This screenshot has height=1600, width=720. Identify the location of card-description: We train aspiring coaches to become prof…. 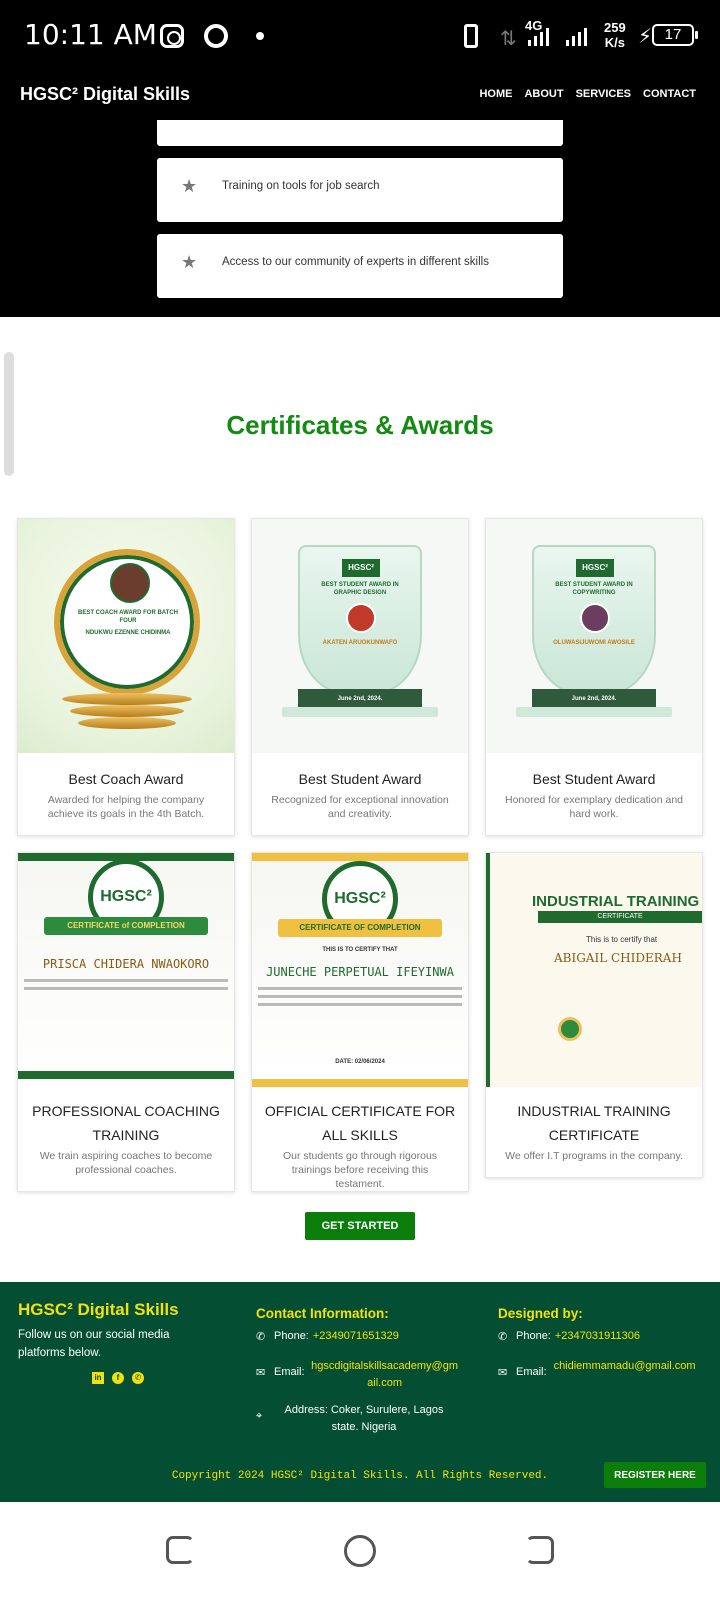
(126, 1163).